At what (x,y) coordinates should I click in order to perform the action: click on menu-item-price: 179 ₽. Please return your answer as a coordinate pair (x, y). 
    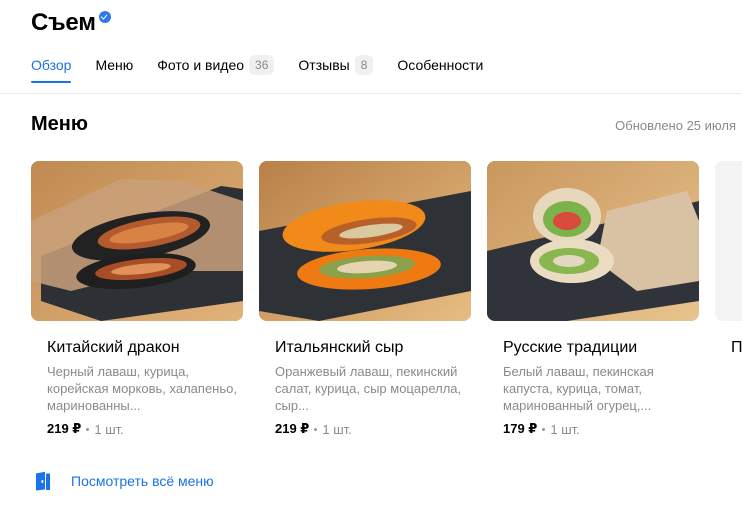
    Looking at the image, I should click on (520, 428).